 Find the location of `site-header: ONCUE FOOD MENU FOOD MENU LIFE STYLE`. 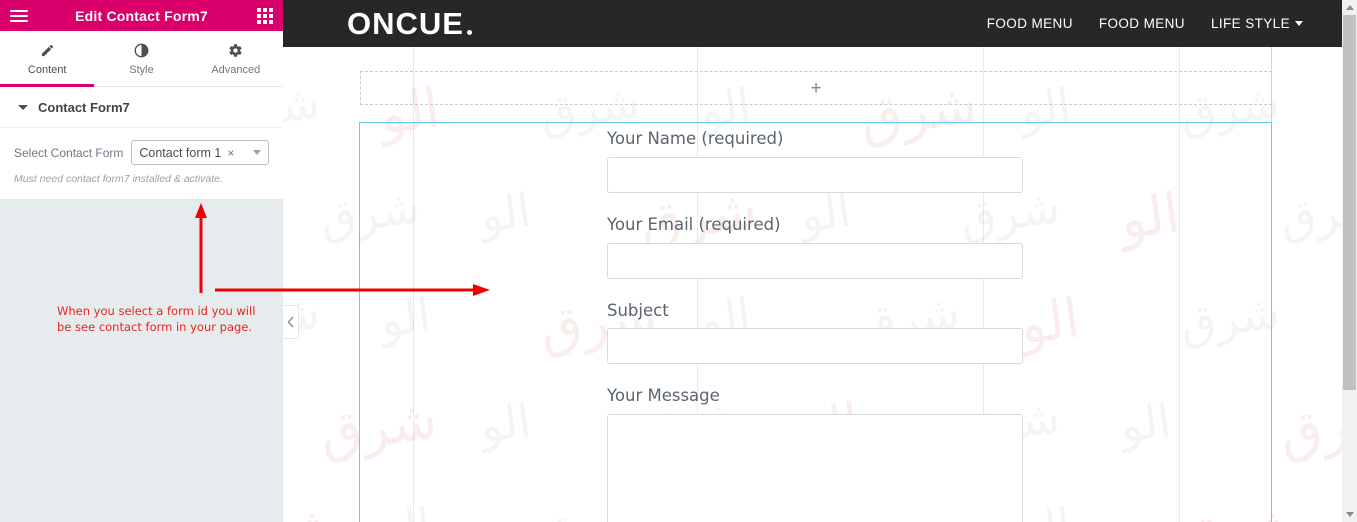

site-header: ONCUE FOOD MENU FOOD MENU LIFE STYLE is located at coordinates (820, 23).